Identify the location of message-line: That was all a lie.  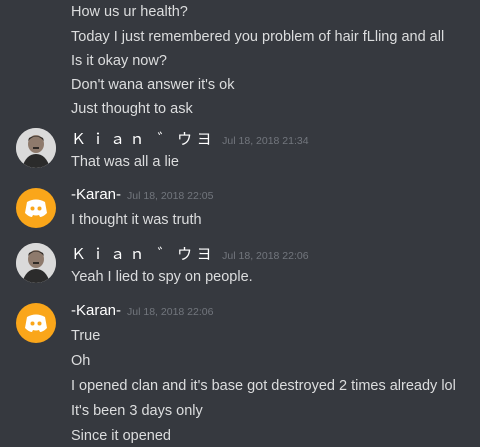
(125, 162).